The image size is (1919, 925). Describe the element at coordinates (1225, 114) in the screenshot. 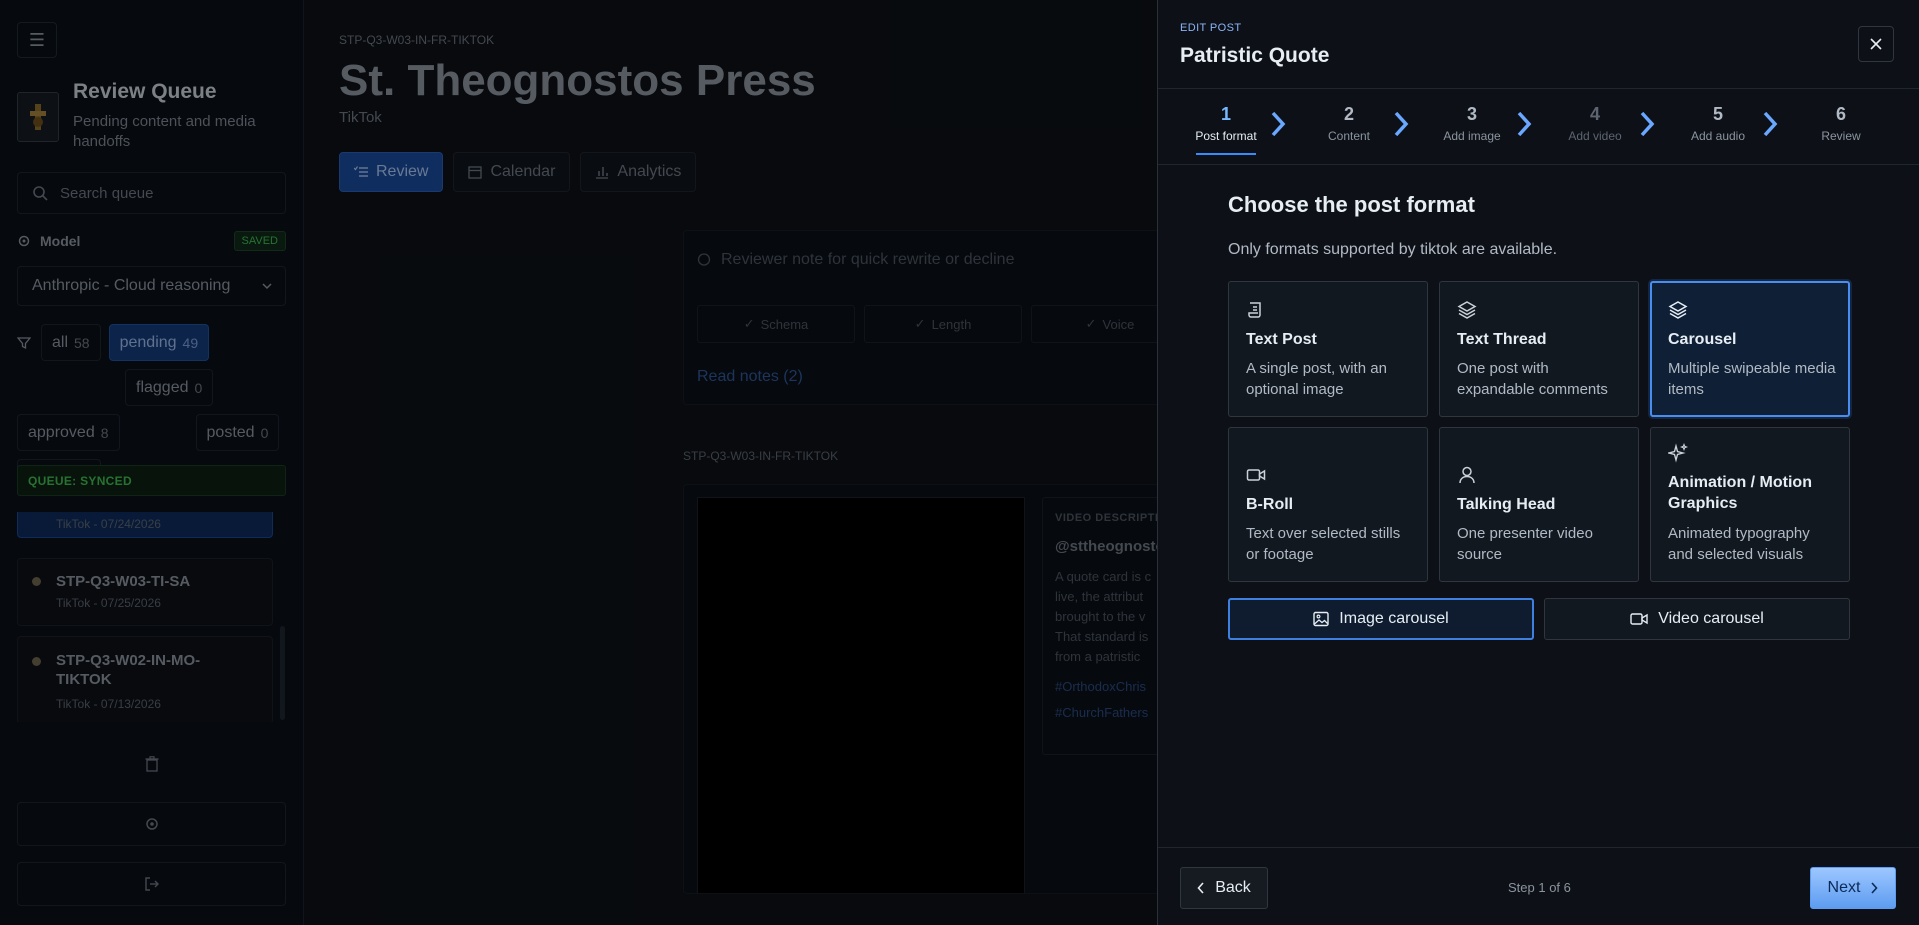

I see `step-number: 1` at that location.